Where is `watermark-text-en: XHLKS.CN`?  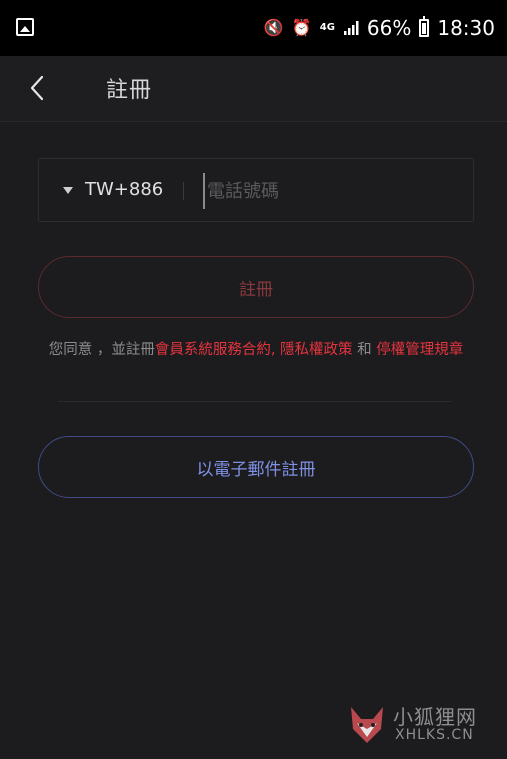
watermark-text-en: XHLKS.CN is located at coordinates (434, 735).